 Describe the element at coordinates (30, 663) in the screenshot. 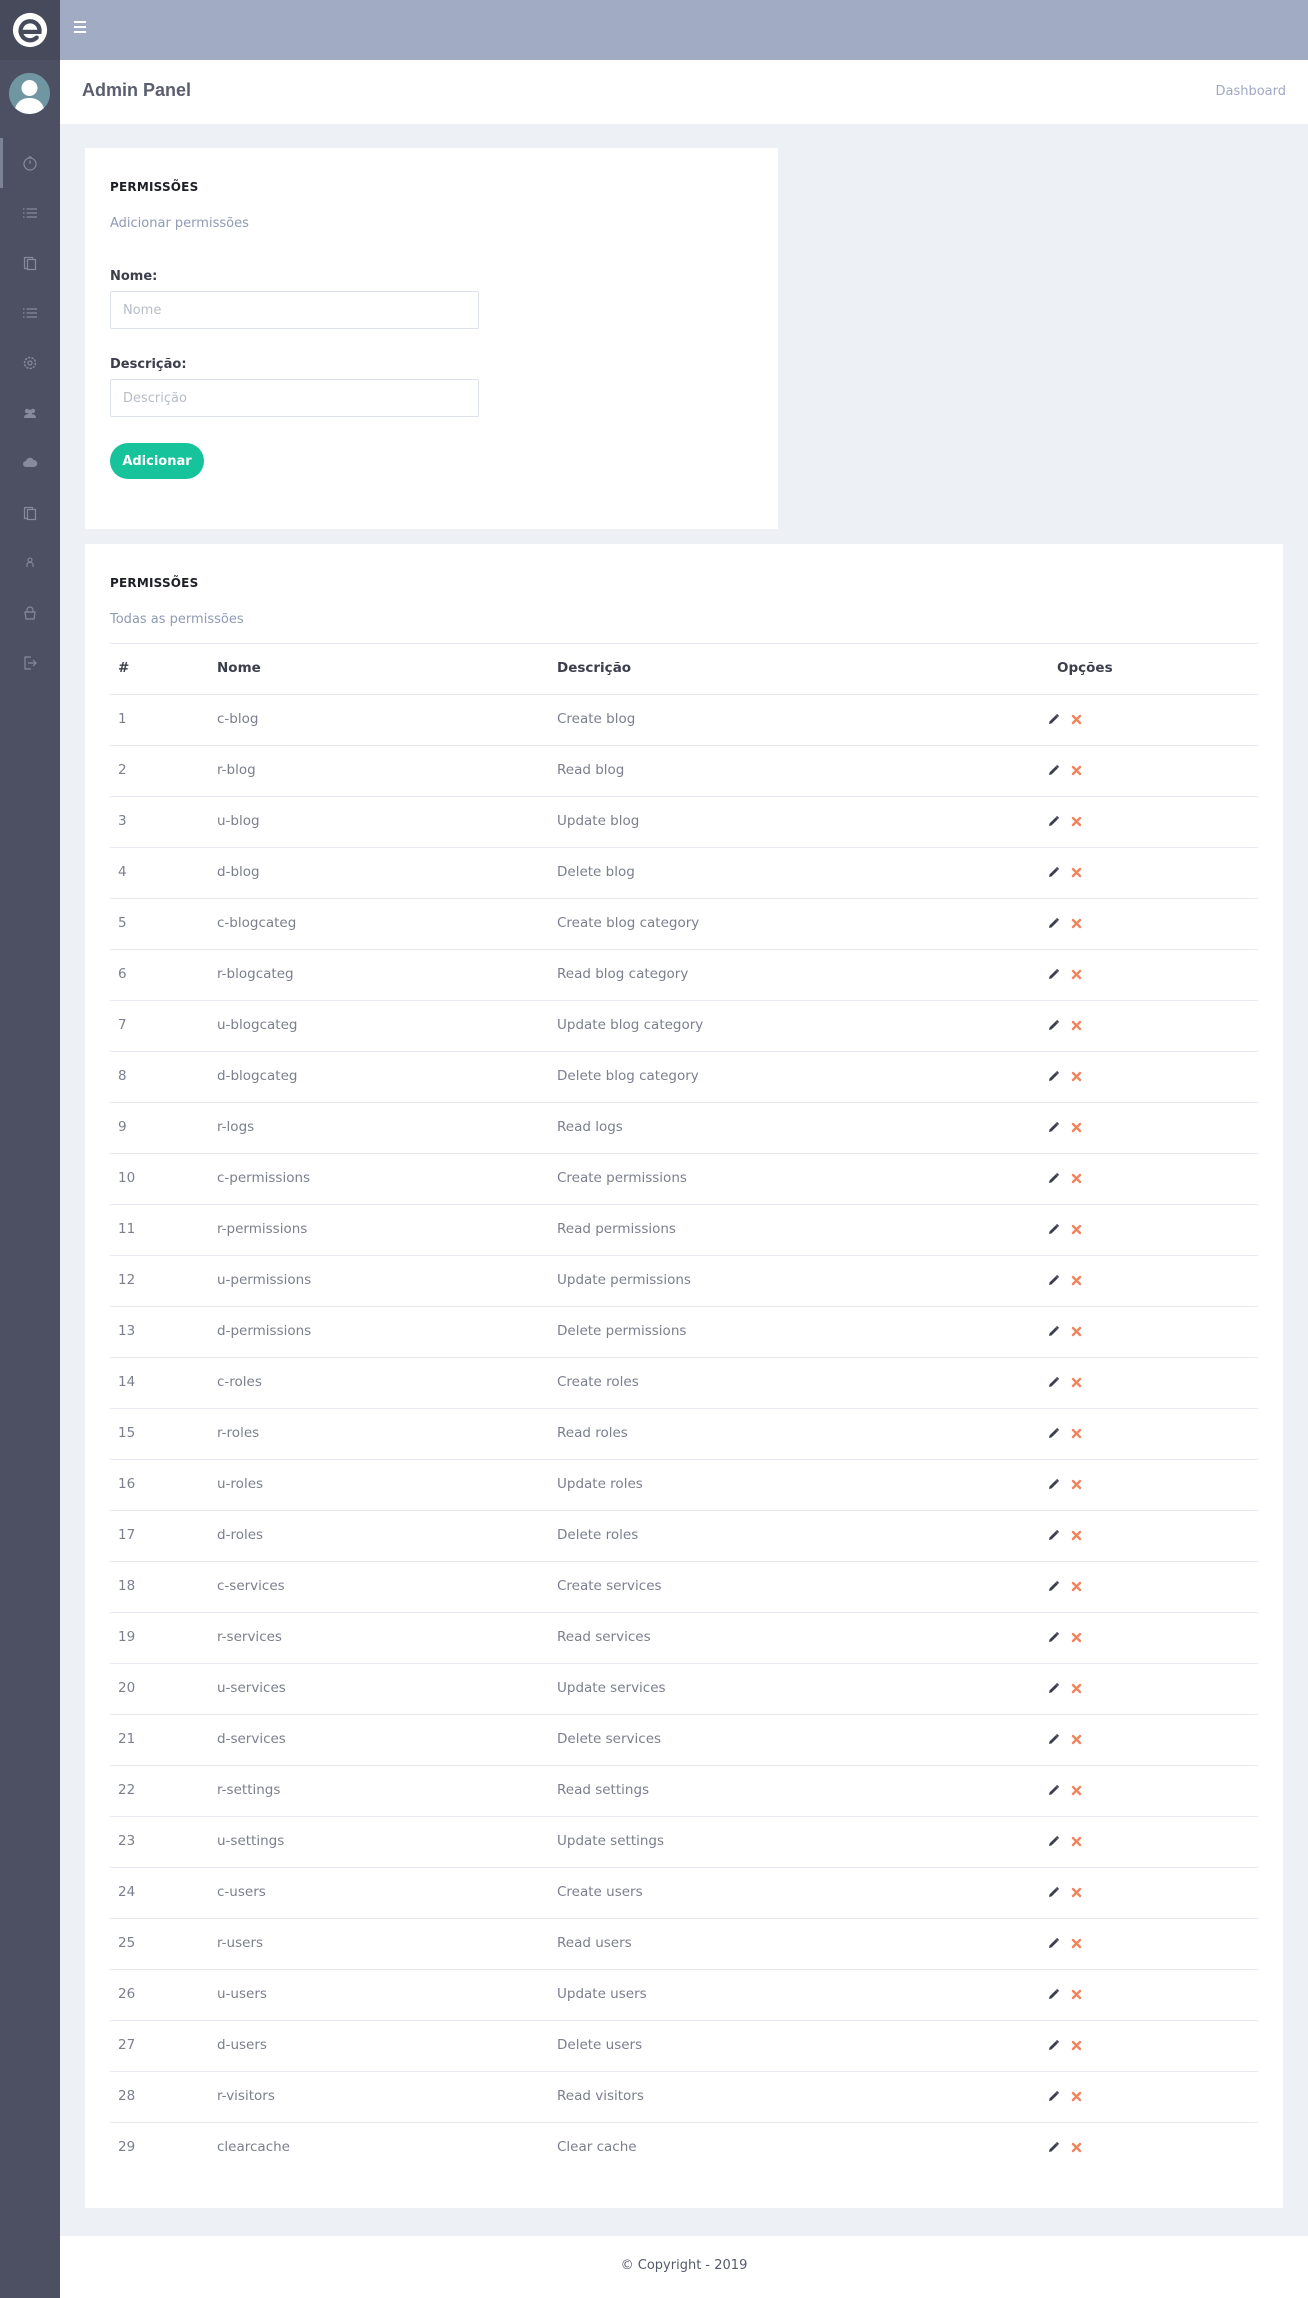

I see `sidebar-item-logout` at that location.